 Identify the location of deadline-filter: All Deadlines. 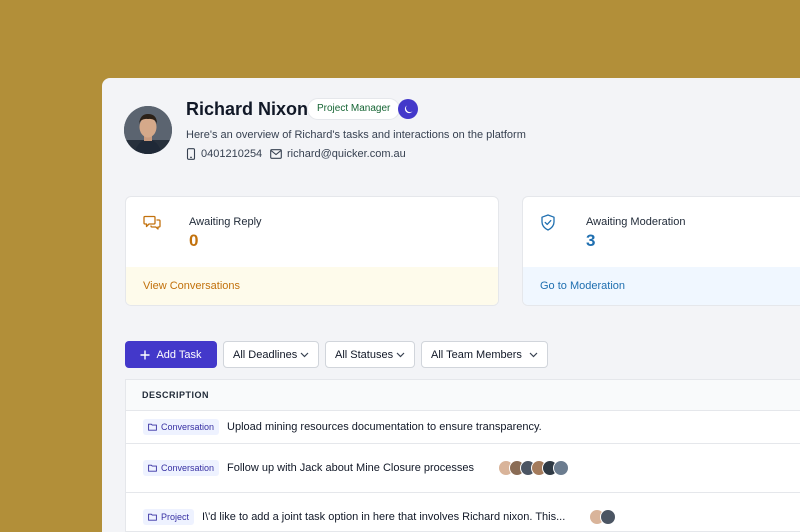
(271, 354).